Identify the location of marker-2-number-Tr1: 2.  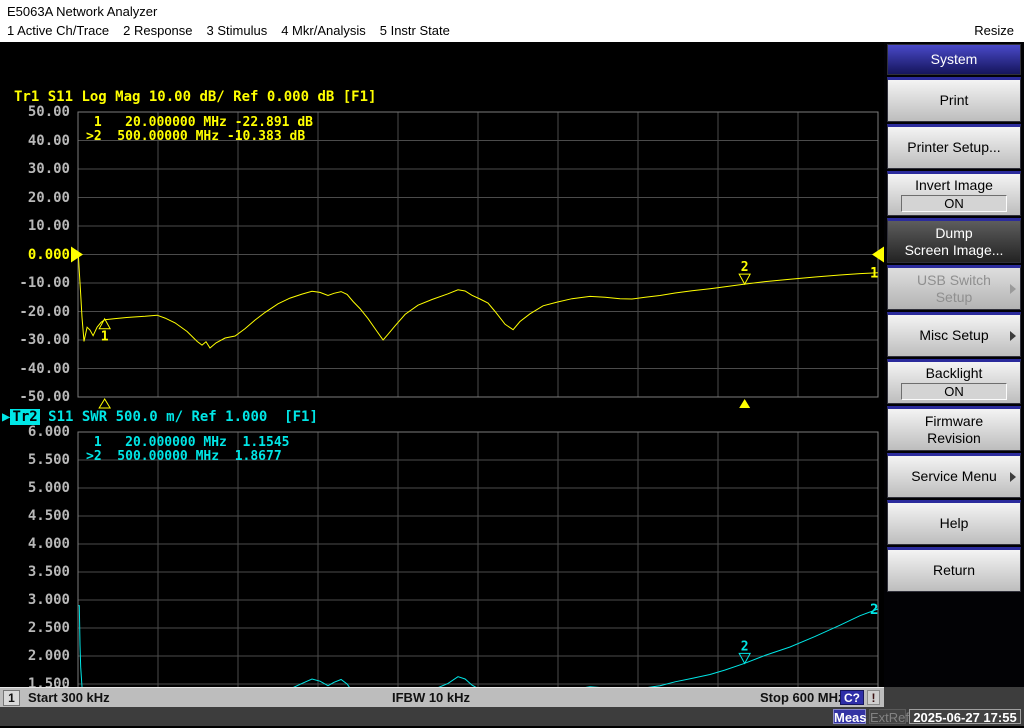
(745, 267).